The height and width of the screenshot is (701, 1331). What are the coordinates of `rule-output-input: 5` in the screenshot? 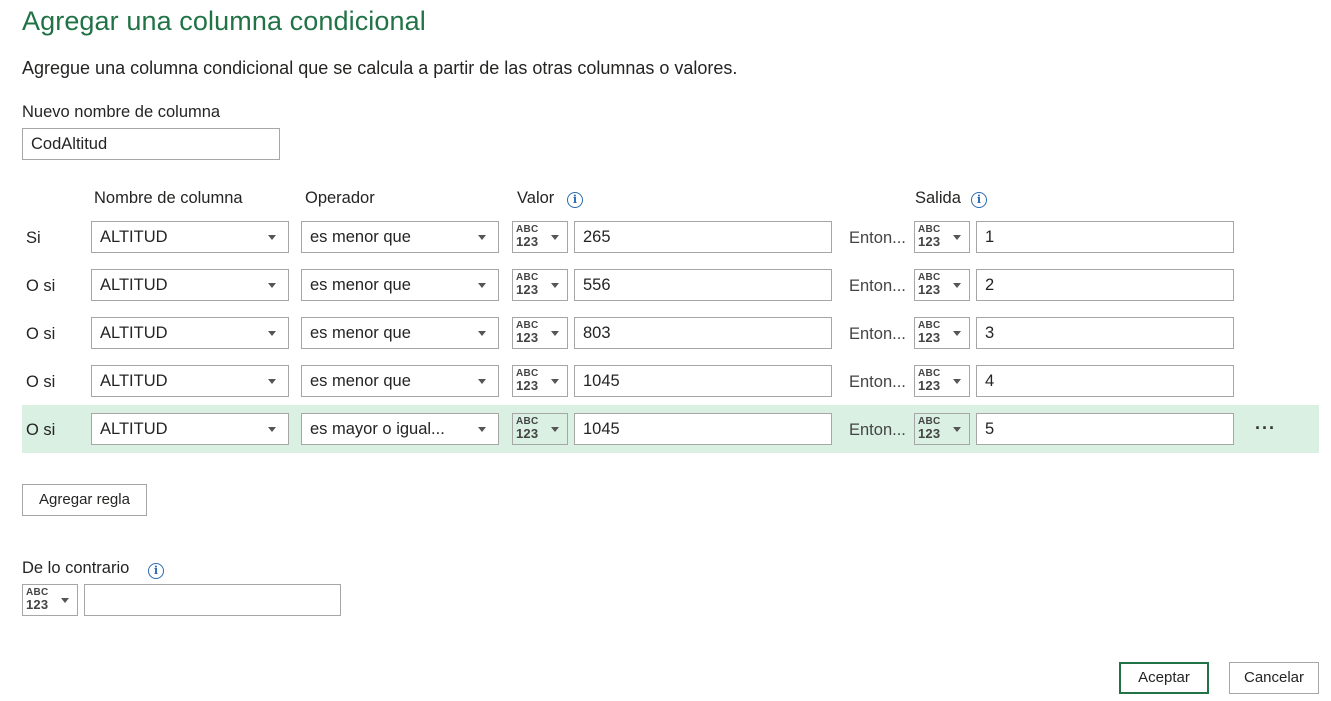 It's located at (1105, 429).